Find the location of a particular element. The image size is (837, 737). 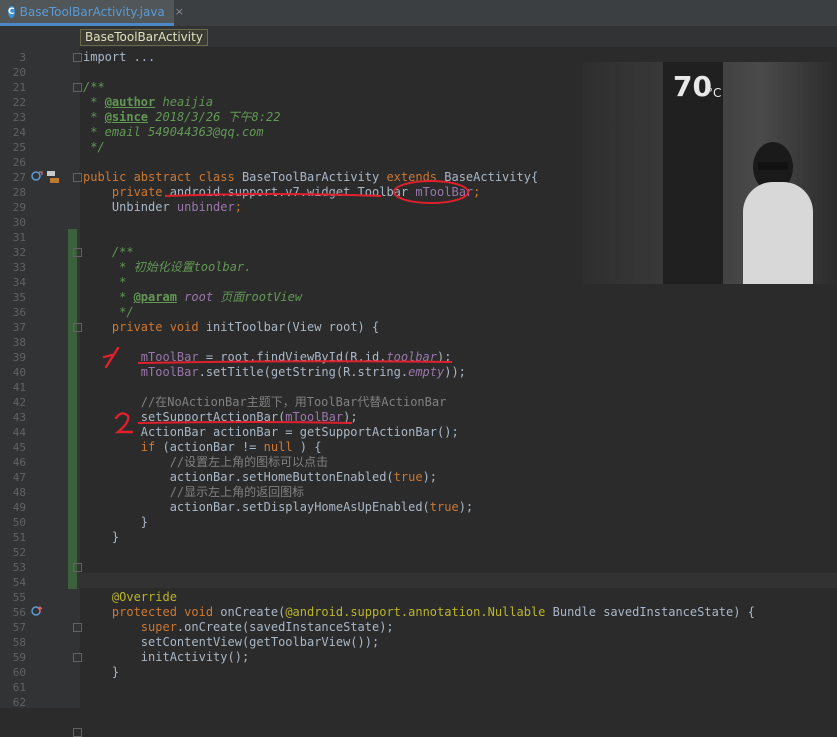

code-text: */ is located at coordinates (108, 312).